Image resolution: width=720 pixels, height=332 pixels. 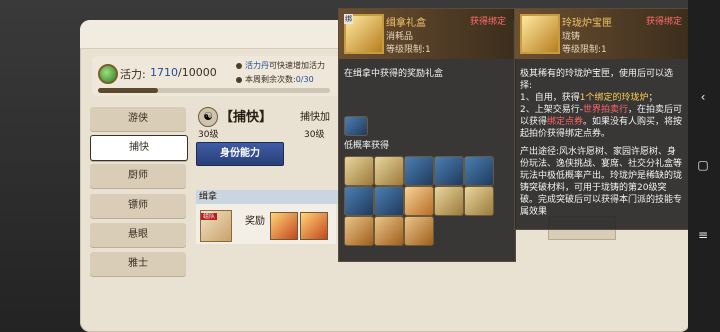 I want to click on vigor-value: 1710/10000, so click(x=183, y=72).